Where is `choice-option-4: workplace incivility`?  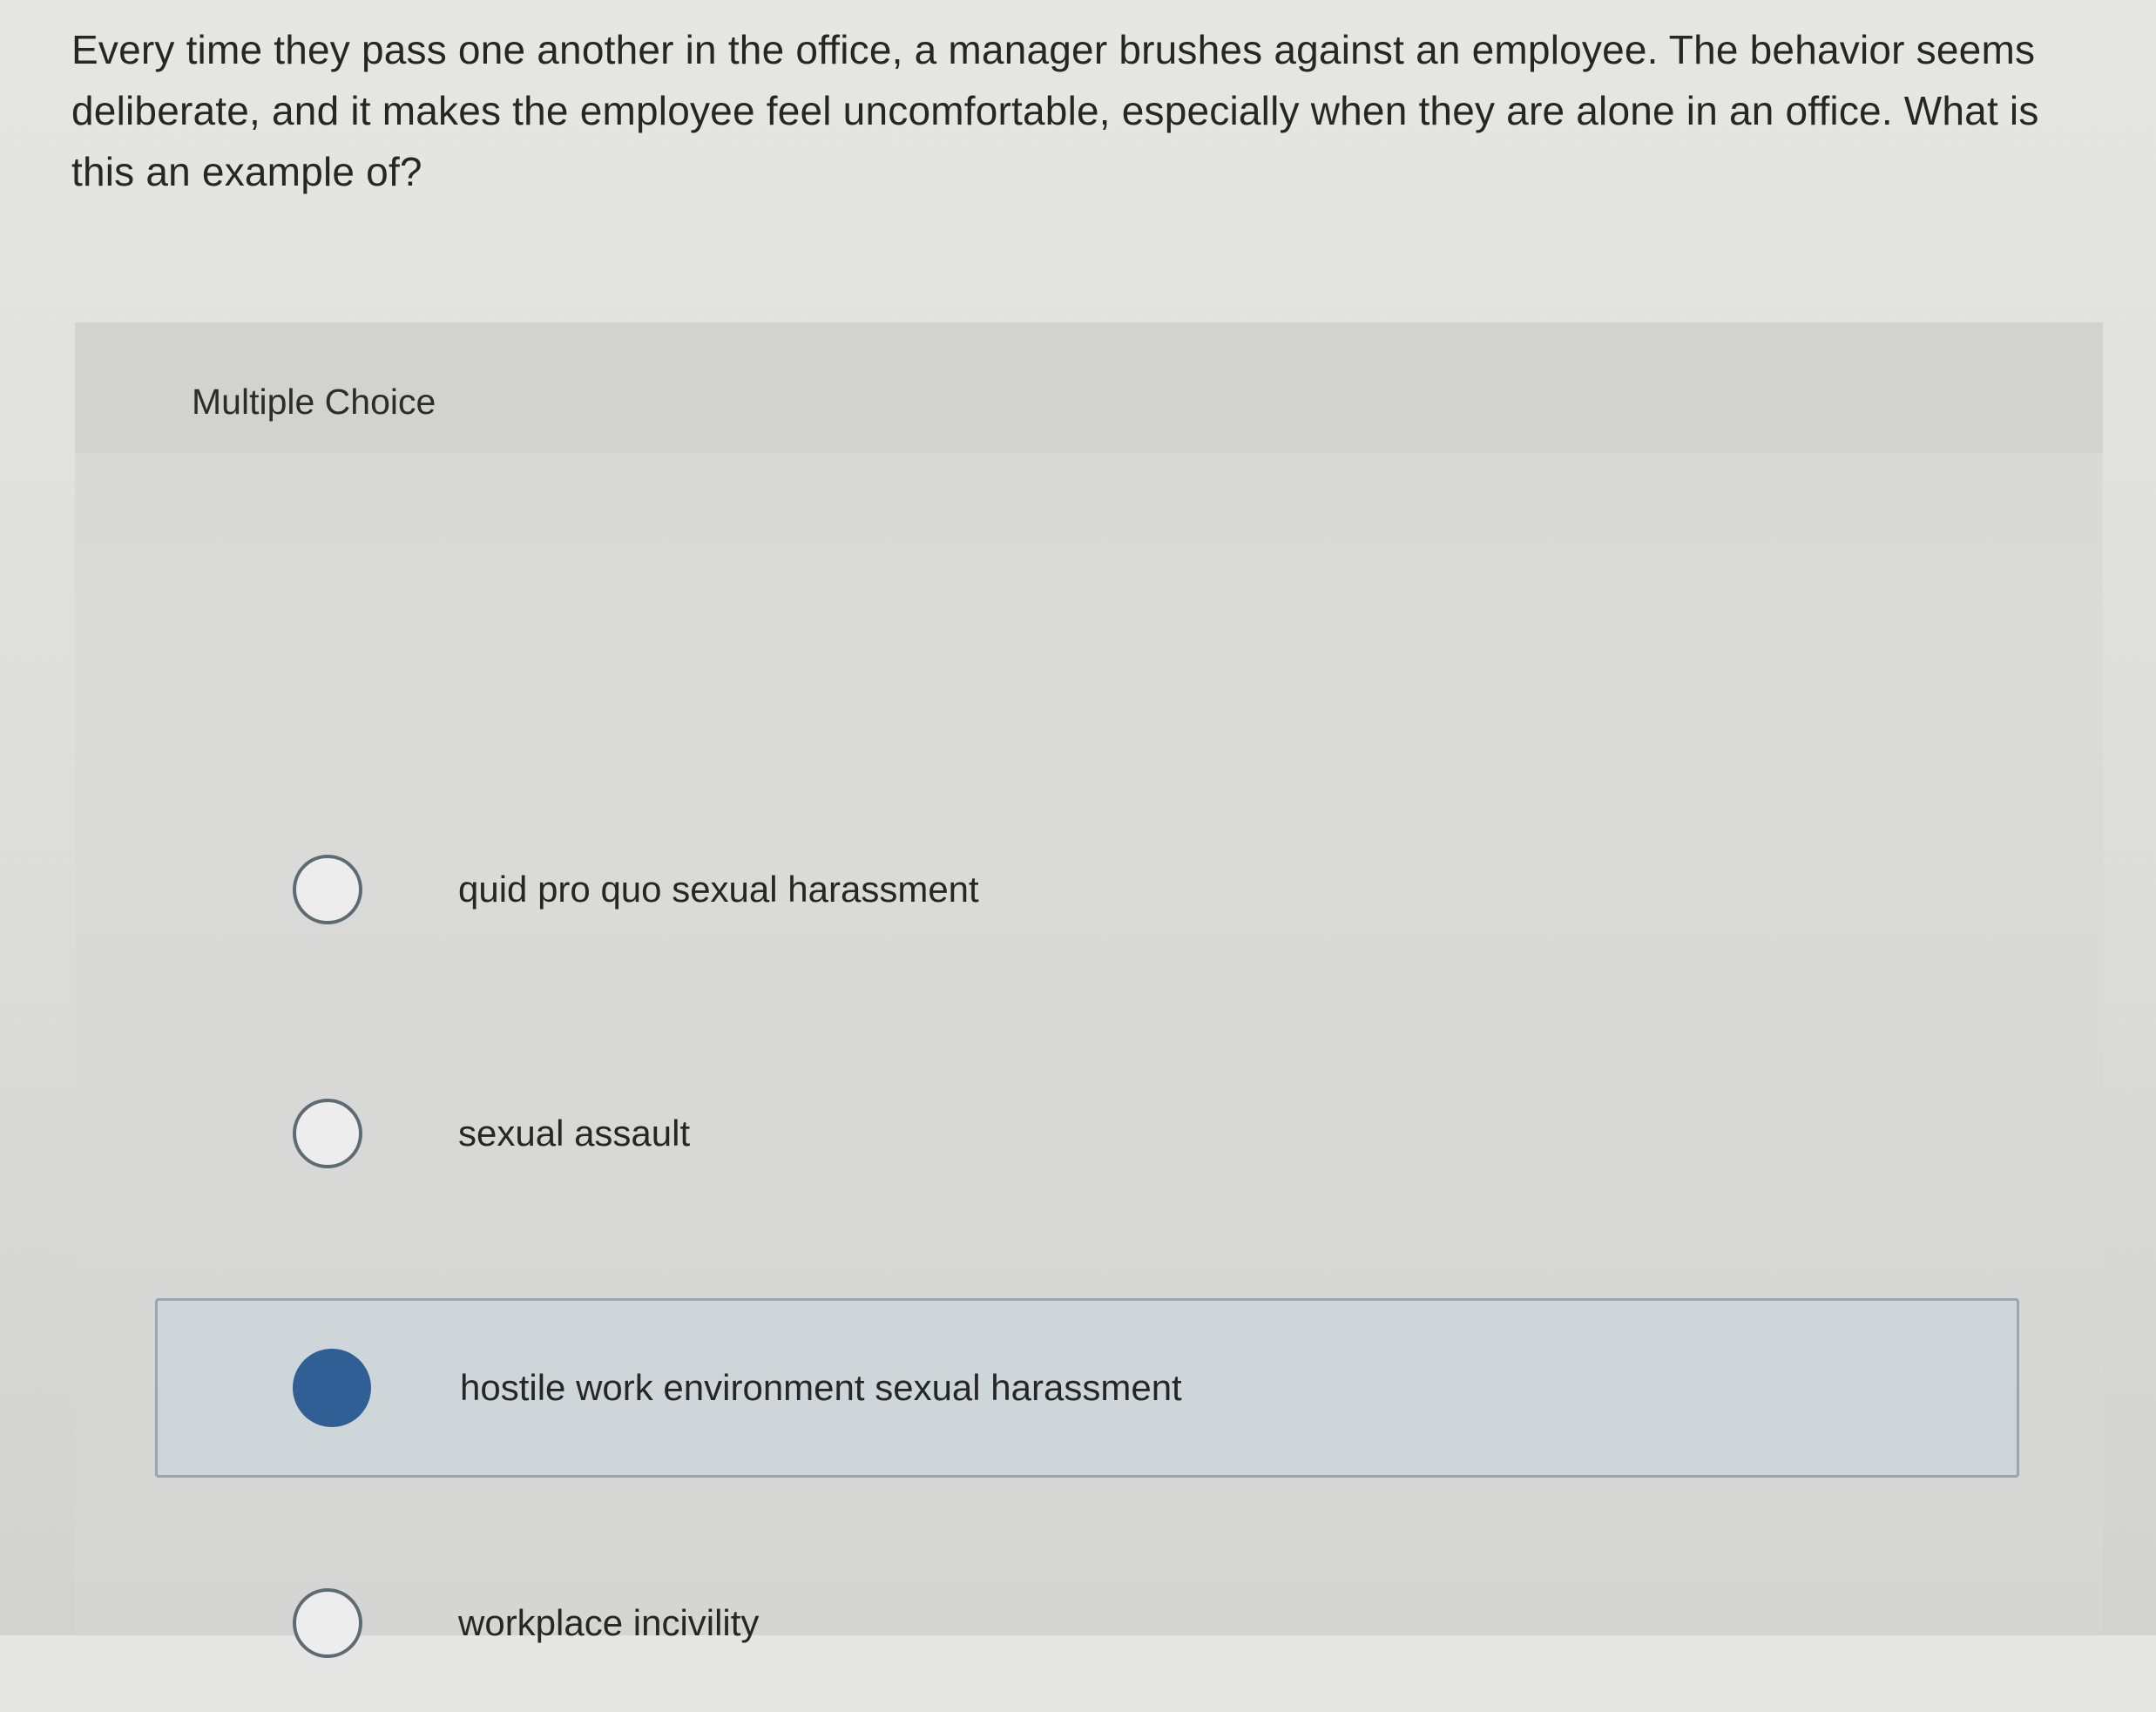
choice-option-4: workplace incivility is located at coordinates (1087, 1623).